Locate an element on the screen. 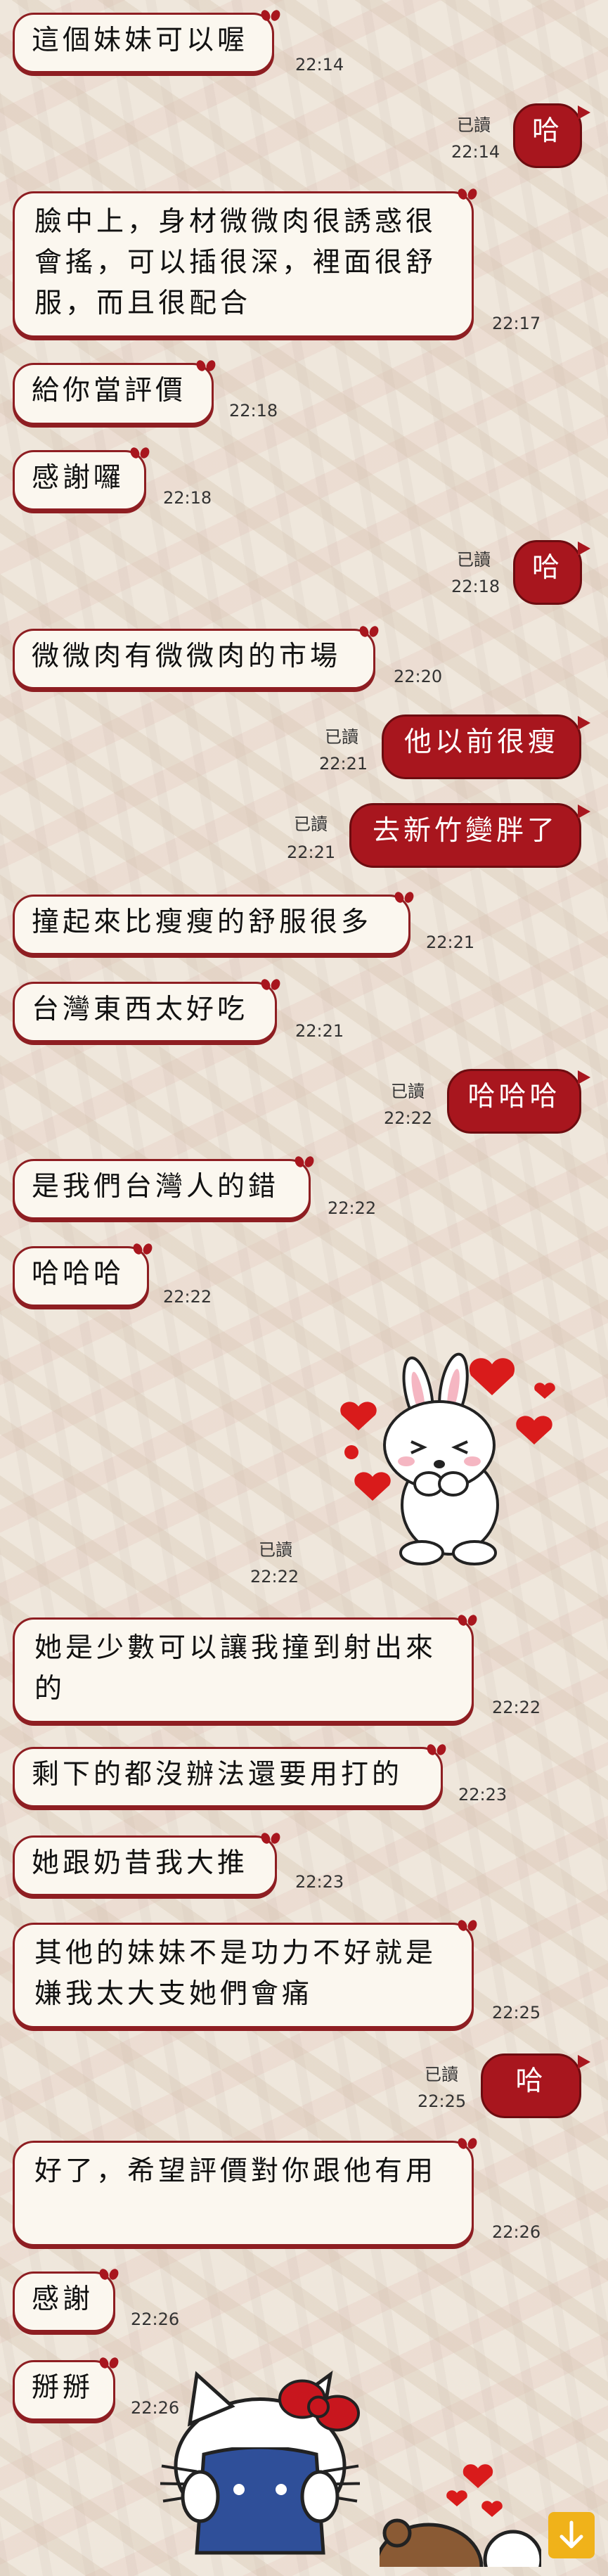 The height and width of the screenshot is (2576, 608). message-bubble: 這個妹妹可以喔 is located at coordinates (143, 43).